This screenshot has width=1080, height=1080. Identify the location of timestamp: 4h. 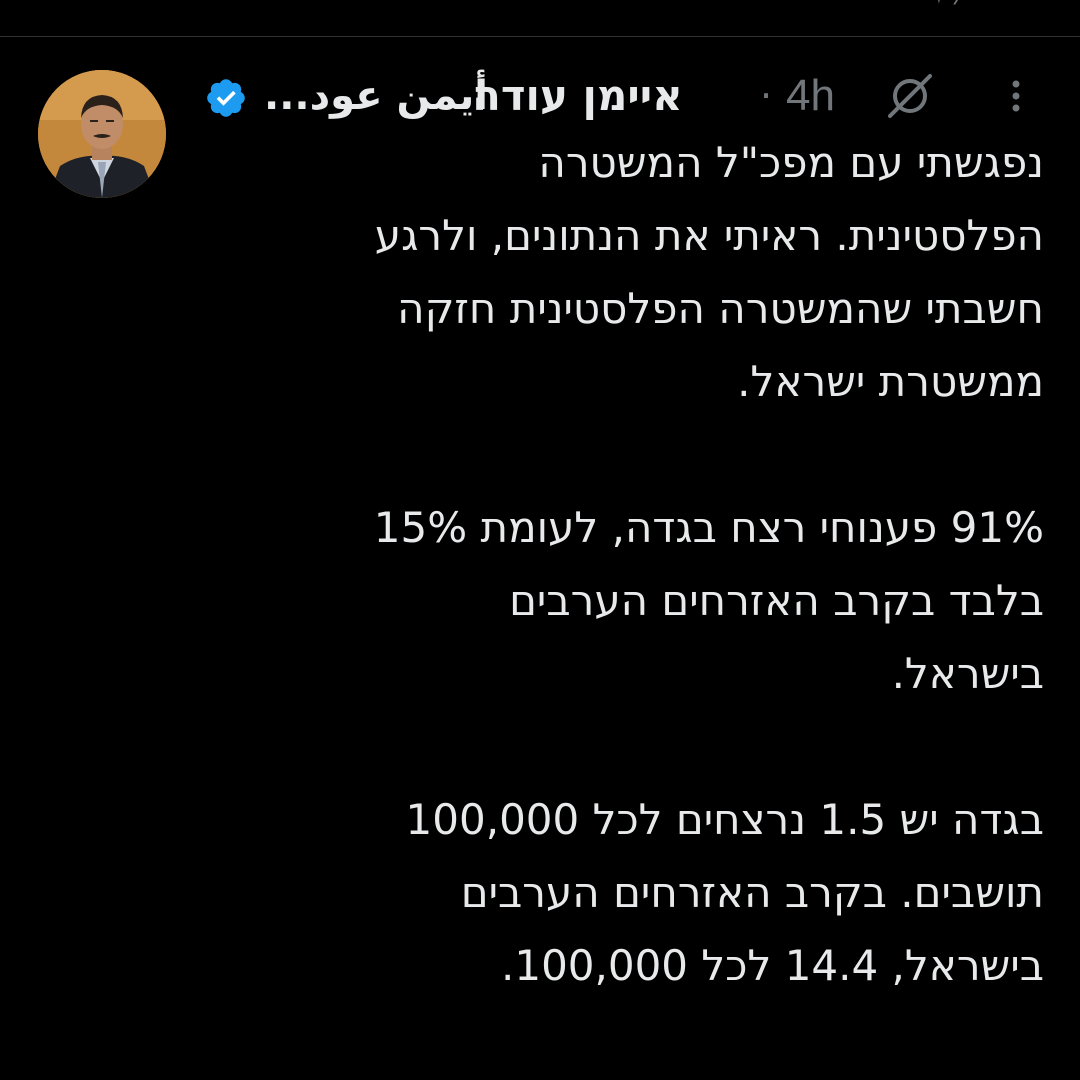
(810, 96).